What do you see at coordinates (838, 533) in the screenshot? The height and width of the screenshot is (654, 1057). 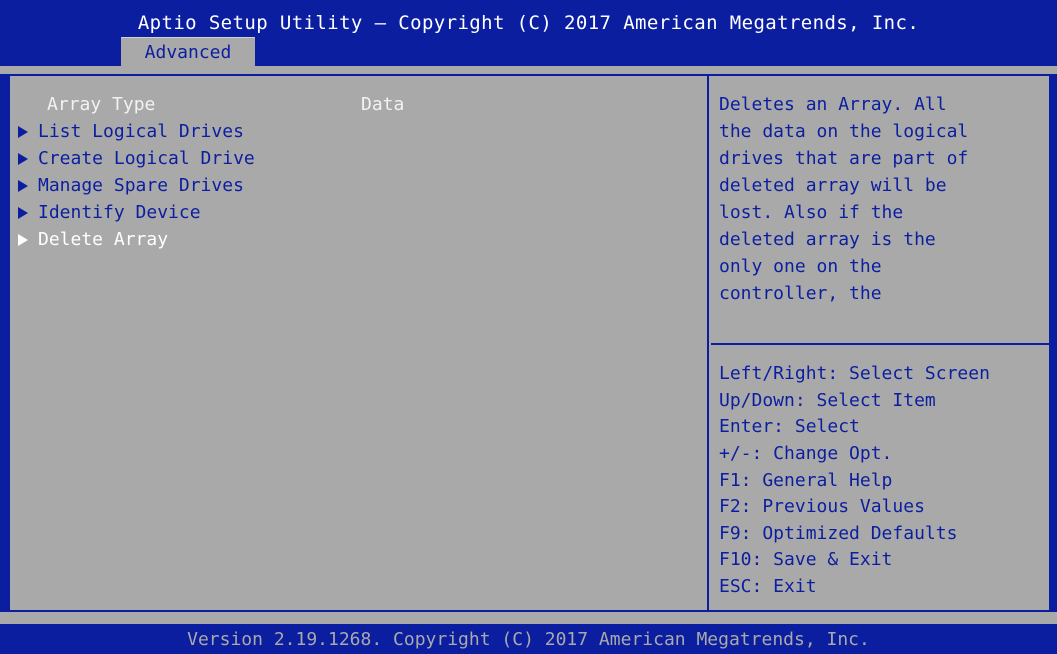 I see `key-help-optimized-defaults: F9: Optimized Defaults` at bounding box center [838, 533].